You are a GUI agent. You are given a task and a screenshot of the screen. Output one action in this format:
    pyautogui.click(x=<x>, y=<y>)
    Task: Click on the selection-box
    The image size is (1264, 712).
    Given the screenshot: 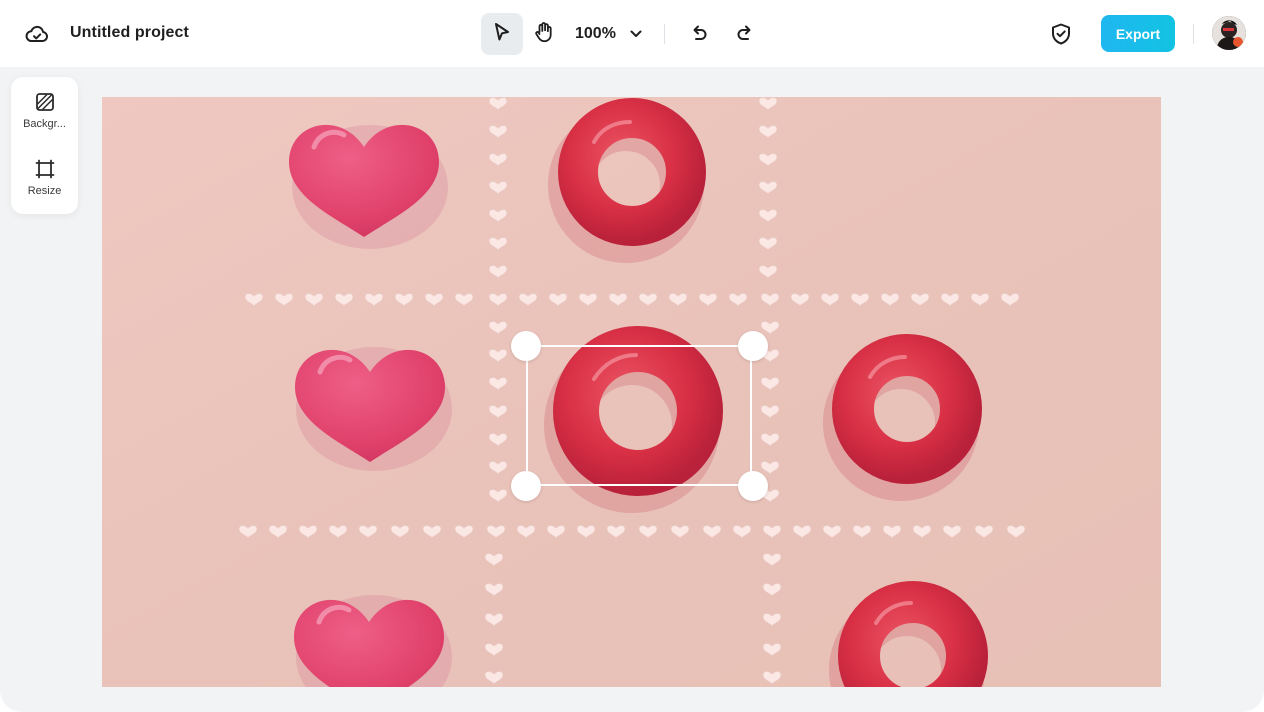 What is the action you would take?
    pyautogui.click(x=639, y=415)
    